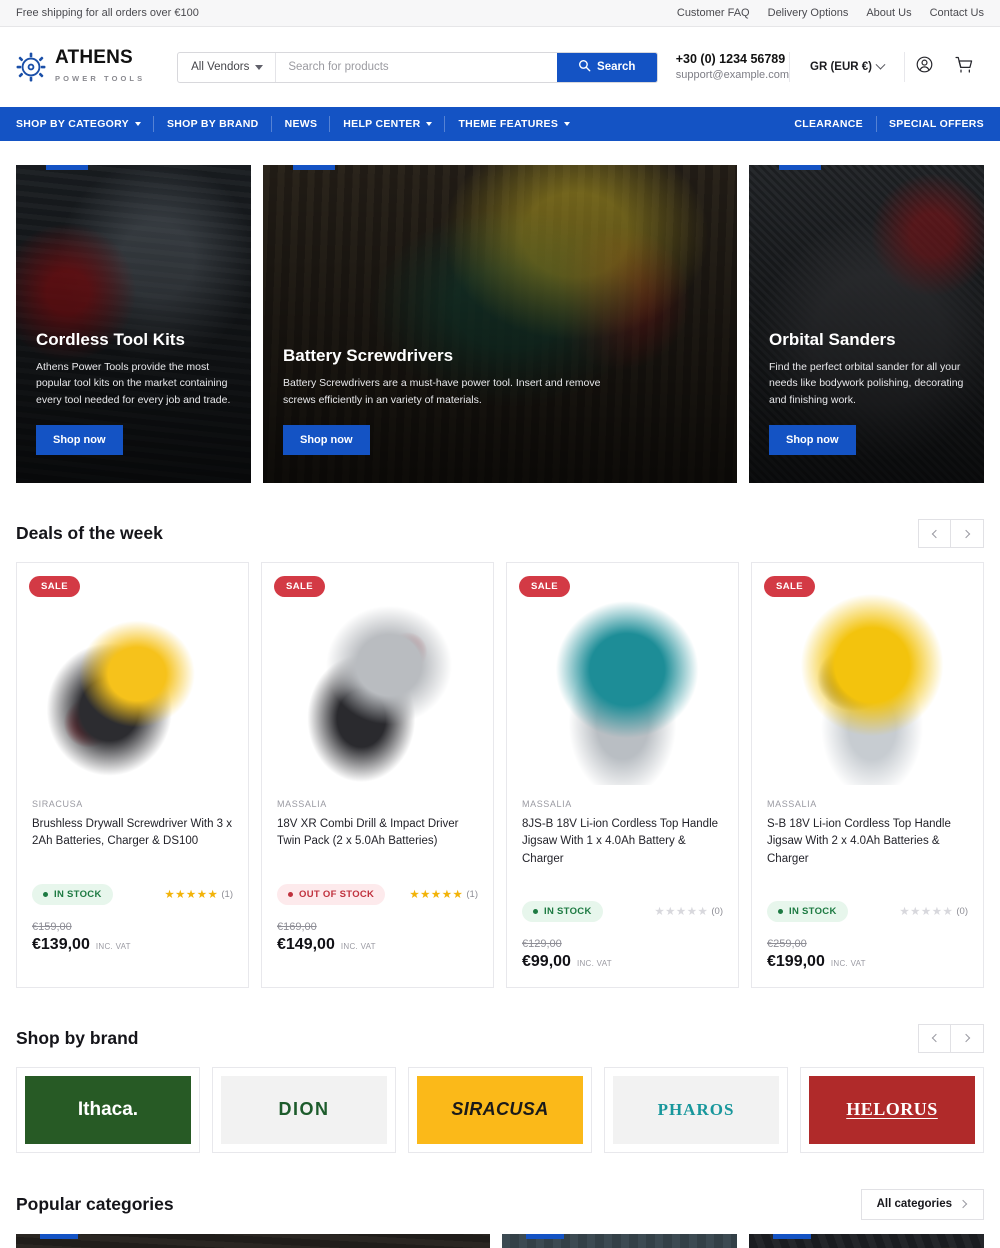  I want to click on search-input, so click(416, 67).